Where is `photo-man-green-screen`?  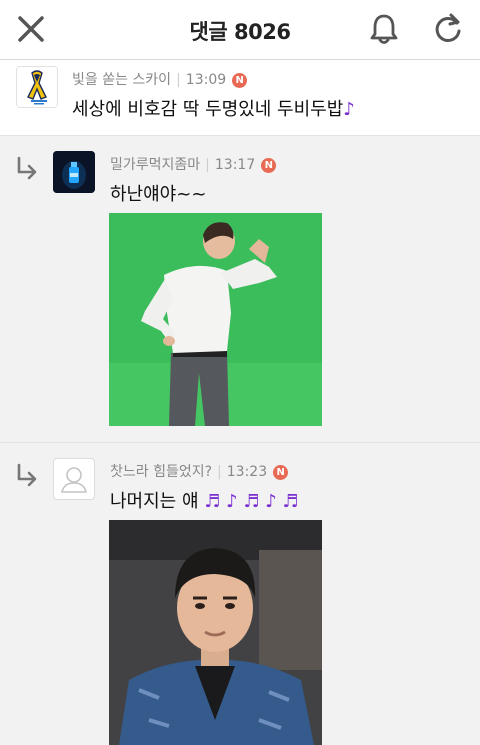 photo-man-green-screen is located at coordinates (215, 319).